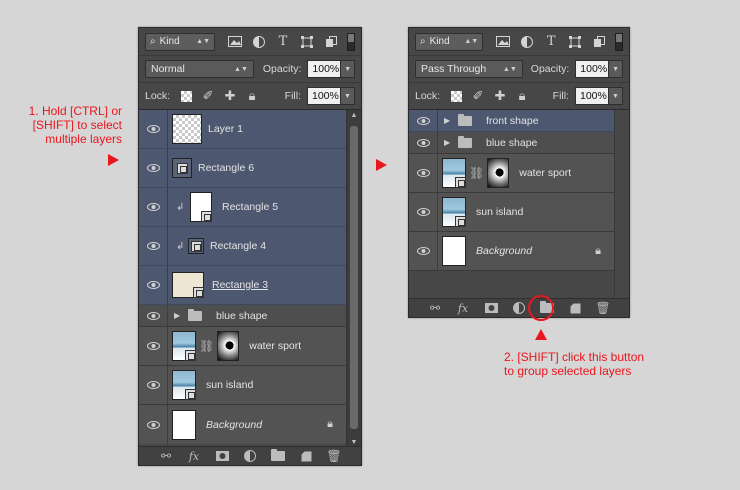 Image resolution: width=740 pixels, height=490 pixels. Describe the element at coordinates (278, 456) in the screenshot. I see `new-group-icon` at that location.